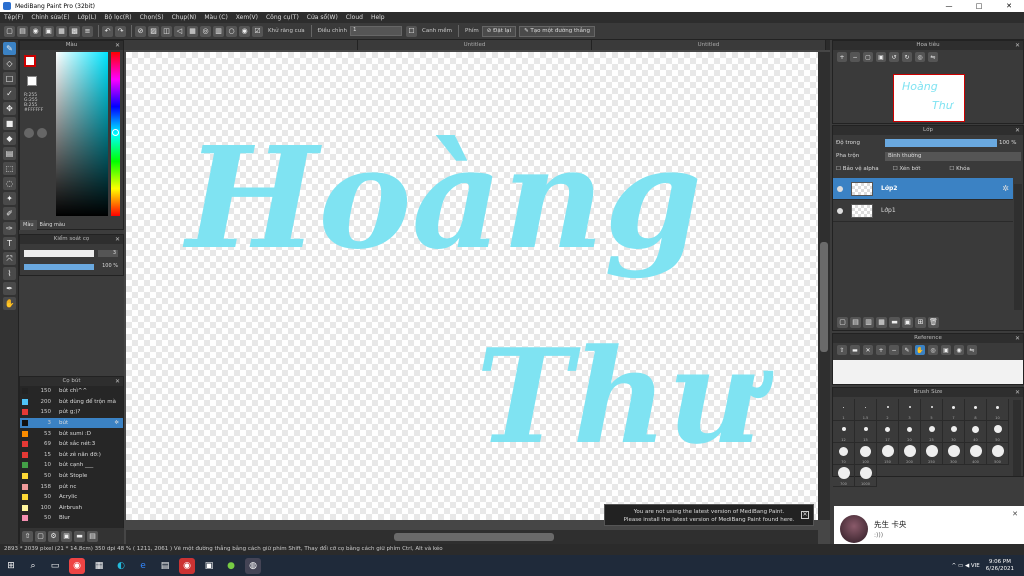 The image size is (1024, 576). I want to click on rotate-right-icon: ↻, so click(907, 57).